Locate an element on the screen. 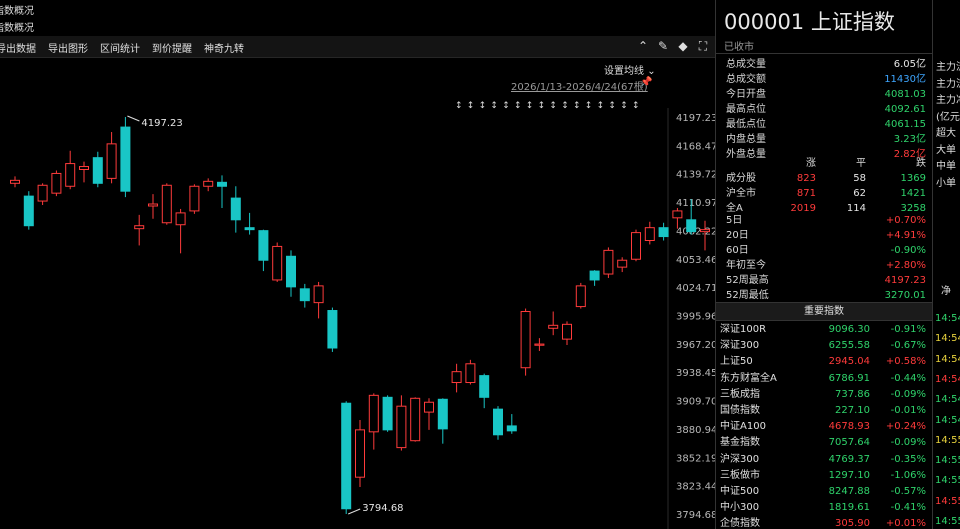 The image size is (960, 529). index-row: 国债指数 227.10 -0.01% is located at coordinates (823, 411).